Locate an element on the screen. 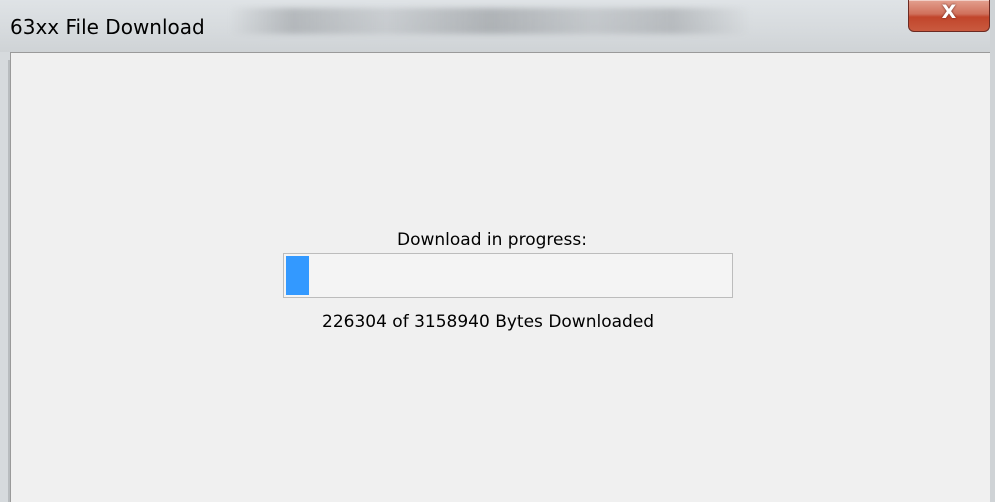 The width and height of the screenshot is (995, 502). blurred-title-region is located at coordinates (490, 21).